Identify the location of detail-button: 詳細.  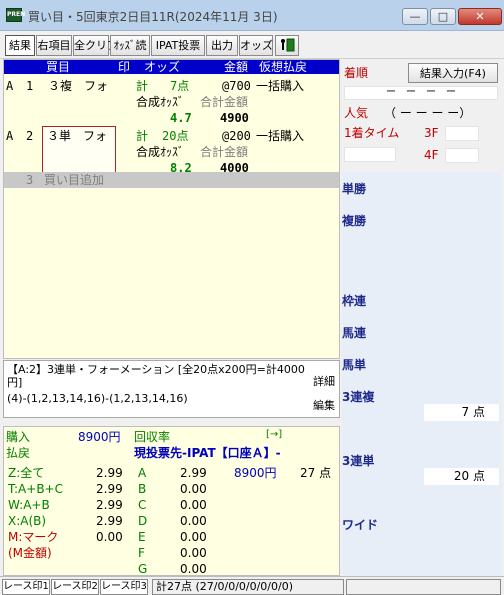
(324, 381).